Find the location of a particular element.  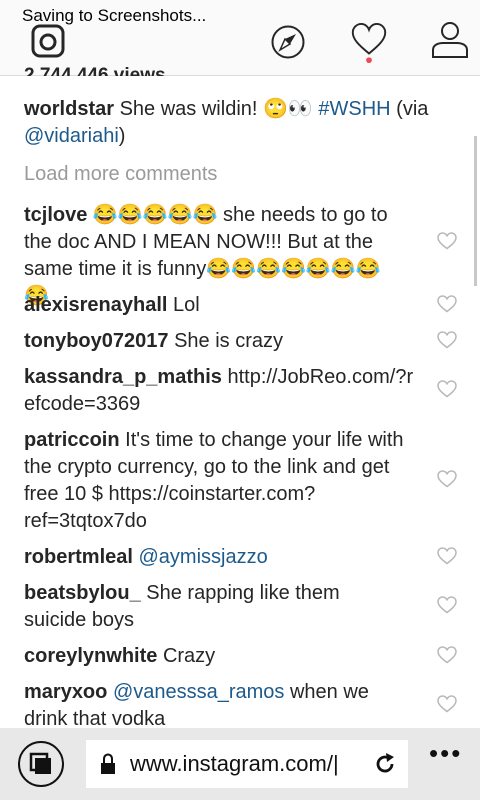

comment-username: tcjlove is located at coordinates (55, 215).